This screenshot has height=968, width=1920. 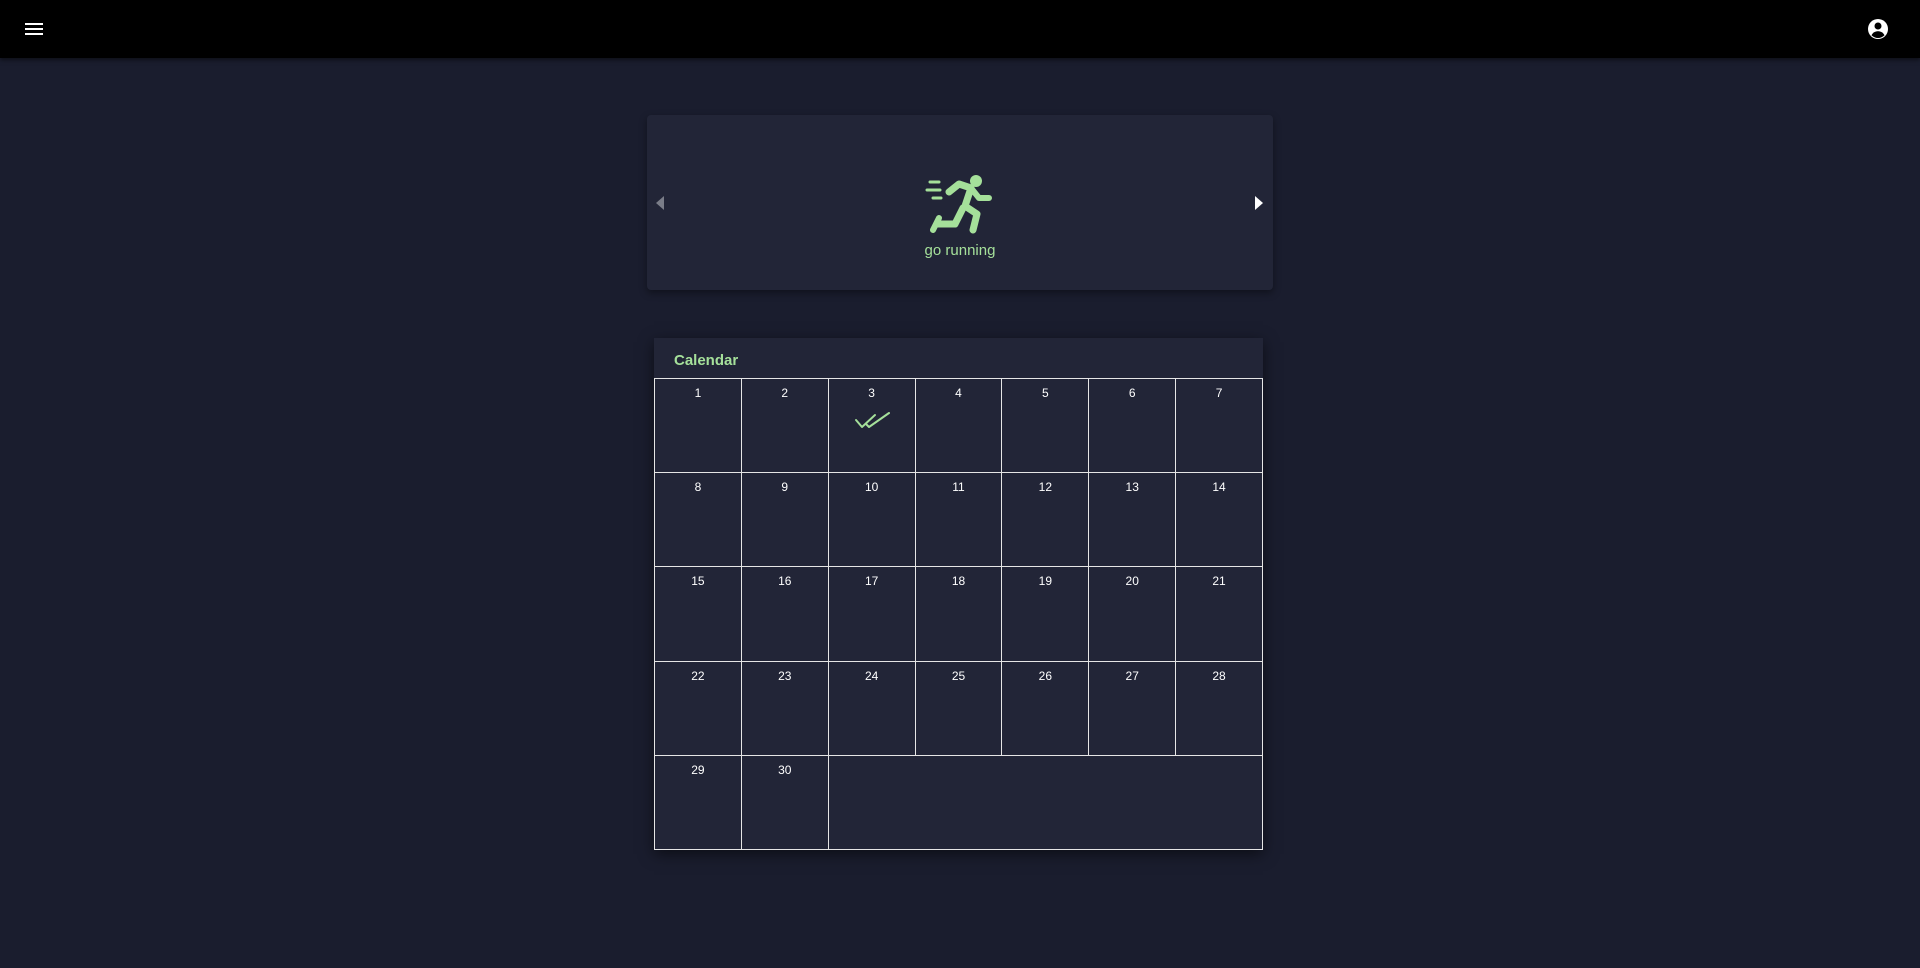 What do you see at coordinates (698, 581) in the screenshot?
I see `calendar-day-number: 15` at bounding box center [698, 581].